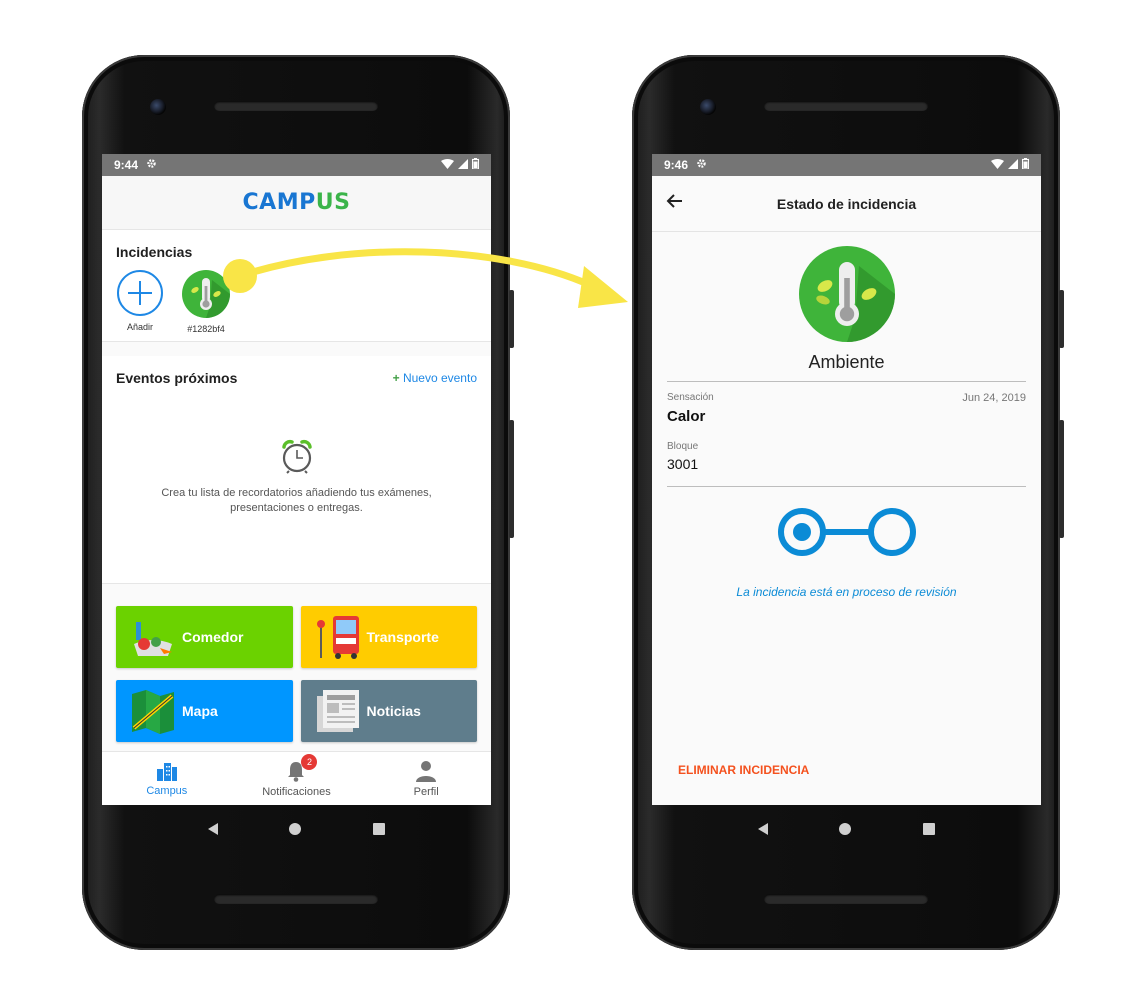  I want to click on incidencia-category: Ambiente, so click(846, 362).